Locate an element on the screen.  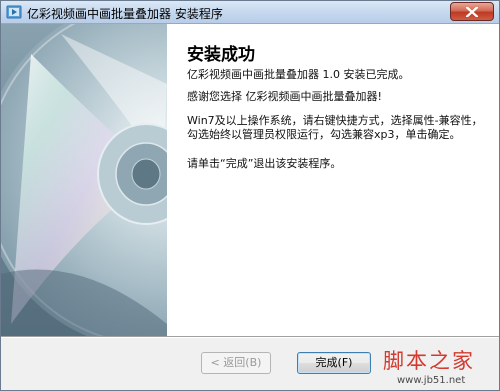
close-icon is located at coordinates (472, 12).